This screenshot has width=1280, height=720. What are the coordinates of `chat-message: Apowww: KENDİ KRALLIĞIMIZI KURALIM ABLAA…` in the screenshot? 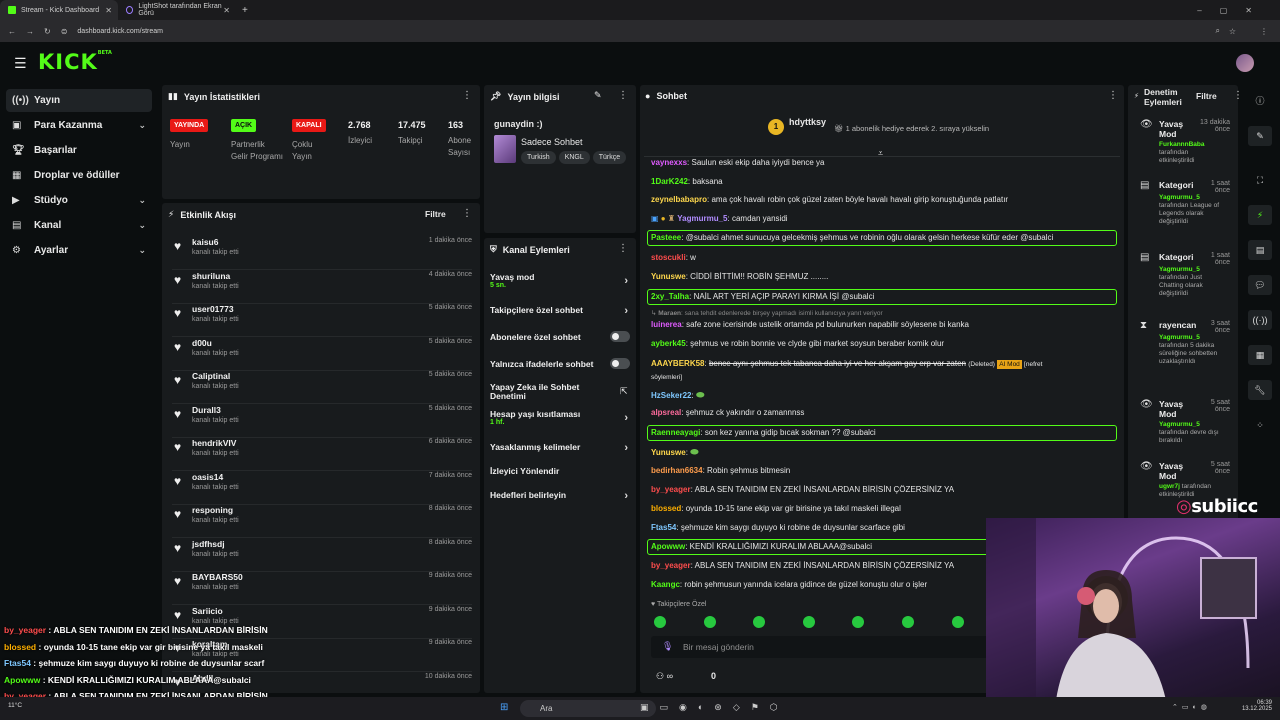 It's located at (761, 546).